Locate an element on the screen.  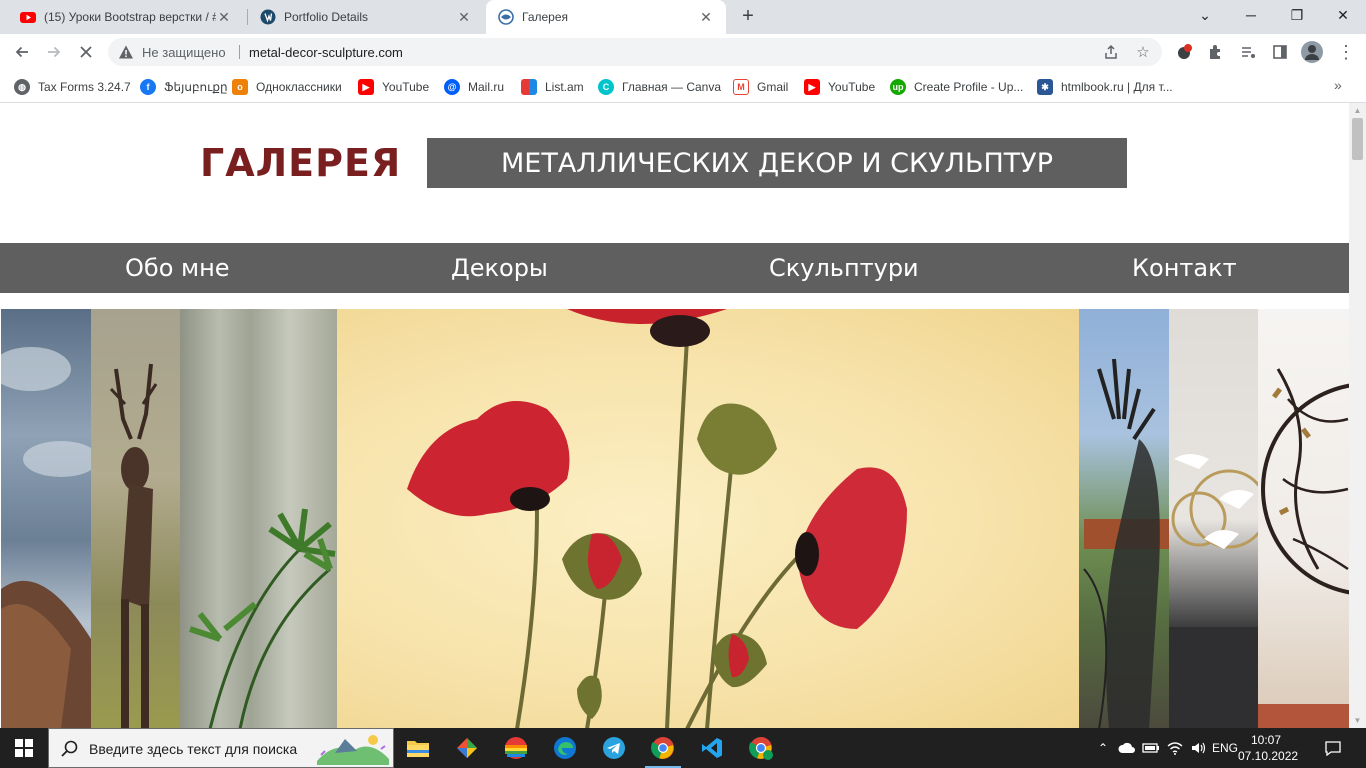
bookmark-label: Mail.ru is located at coordinates (486, 87).